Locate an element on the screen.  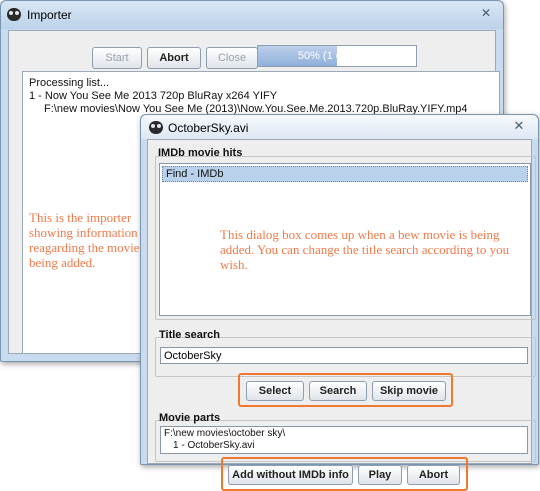
close-button: Close is located at coordinates (232, 58).